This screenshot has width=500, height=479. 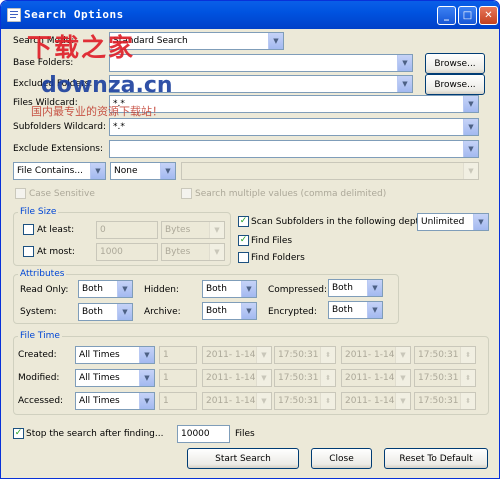 What do you see at coordinates (467, 15) in the screenshot?
I see `maximize-button: □` at bounding box center [467, 15].